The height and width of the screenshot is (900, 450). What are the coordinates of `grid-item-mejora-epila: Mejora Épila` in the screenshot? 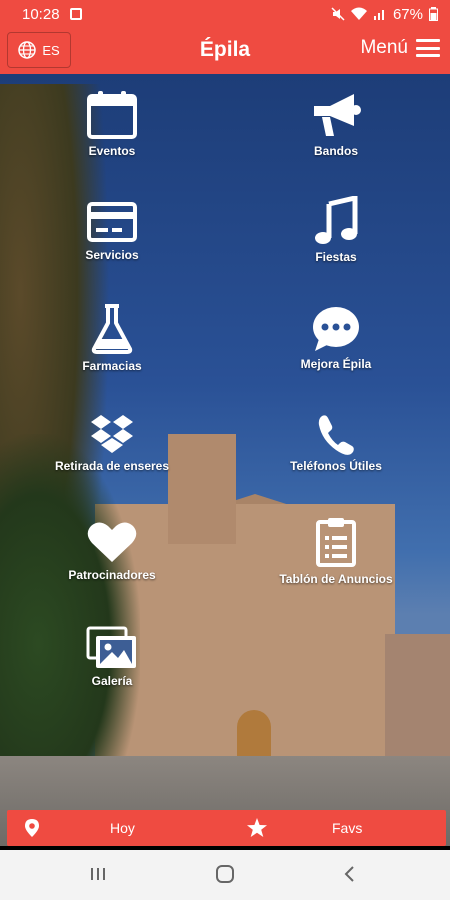 It's located at (336, 338).